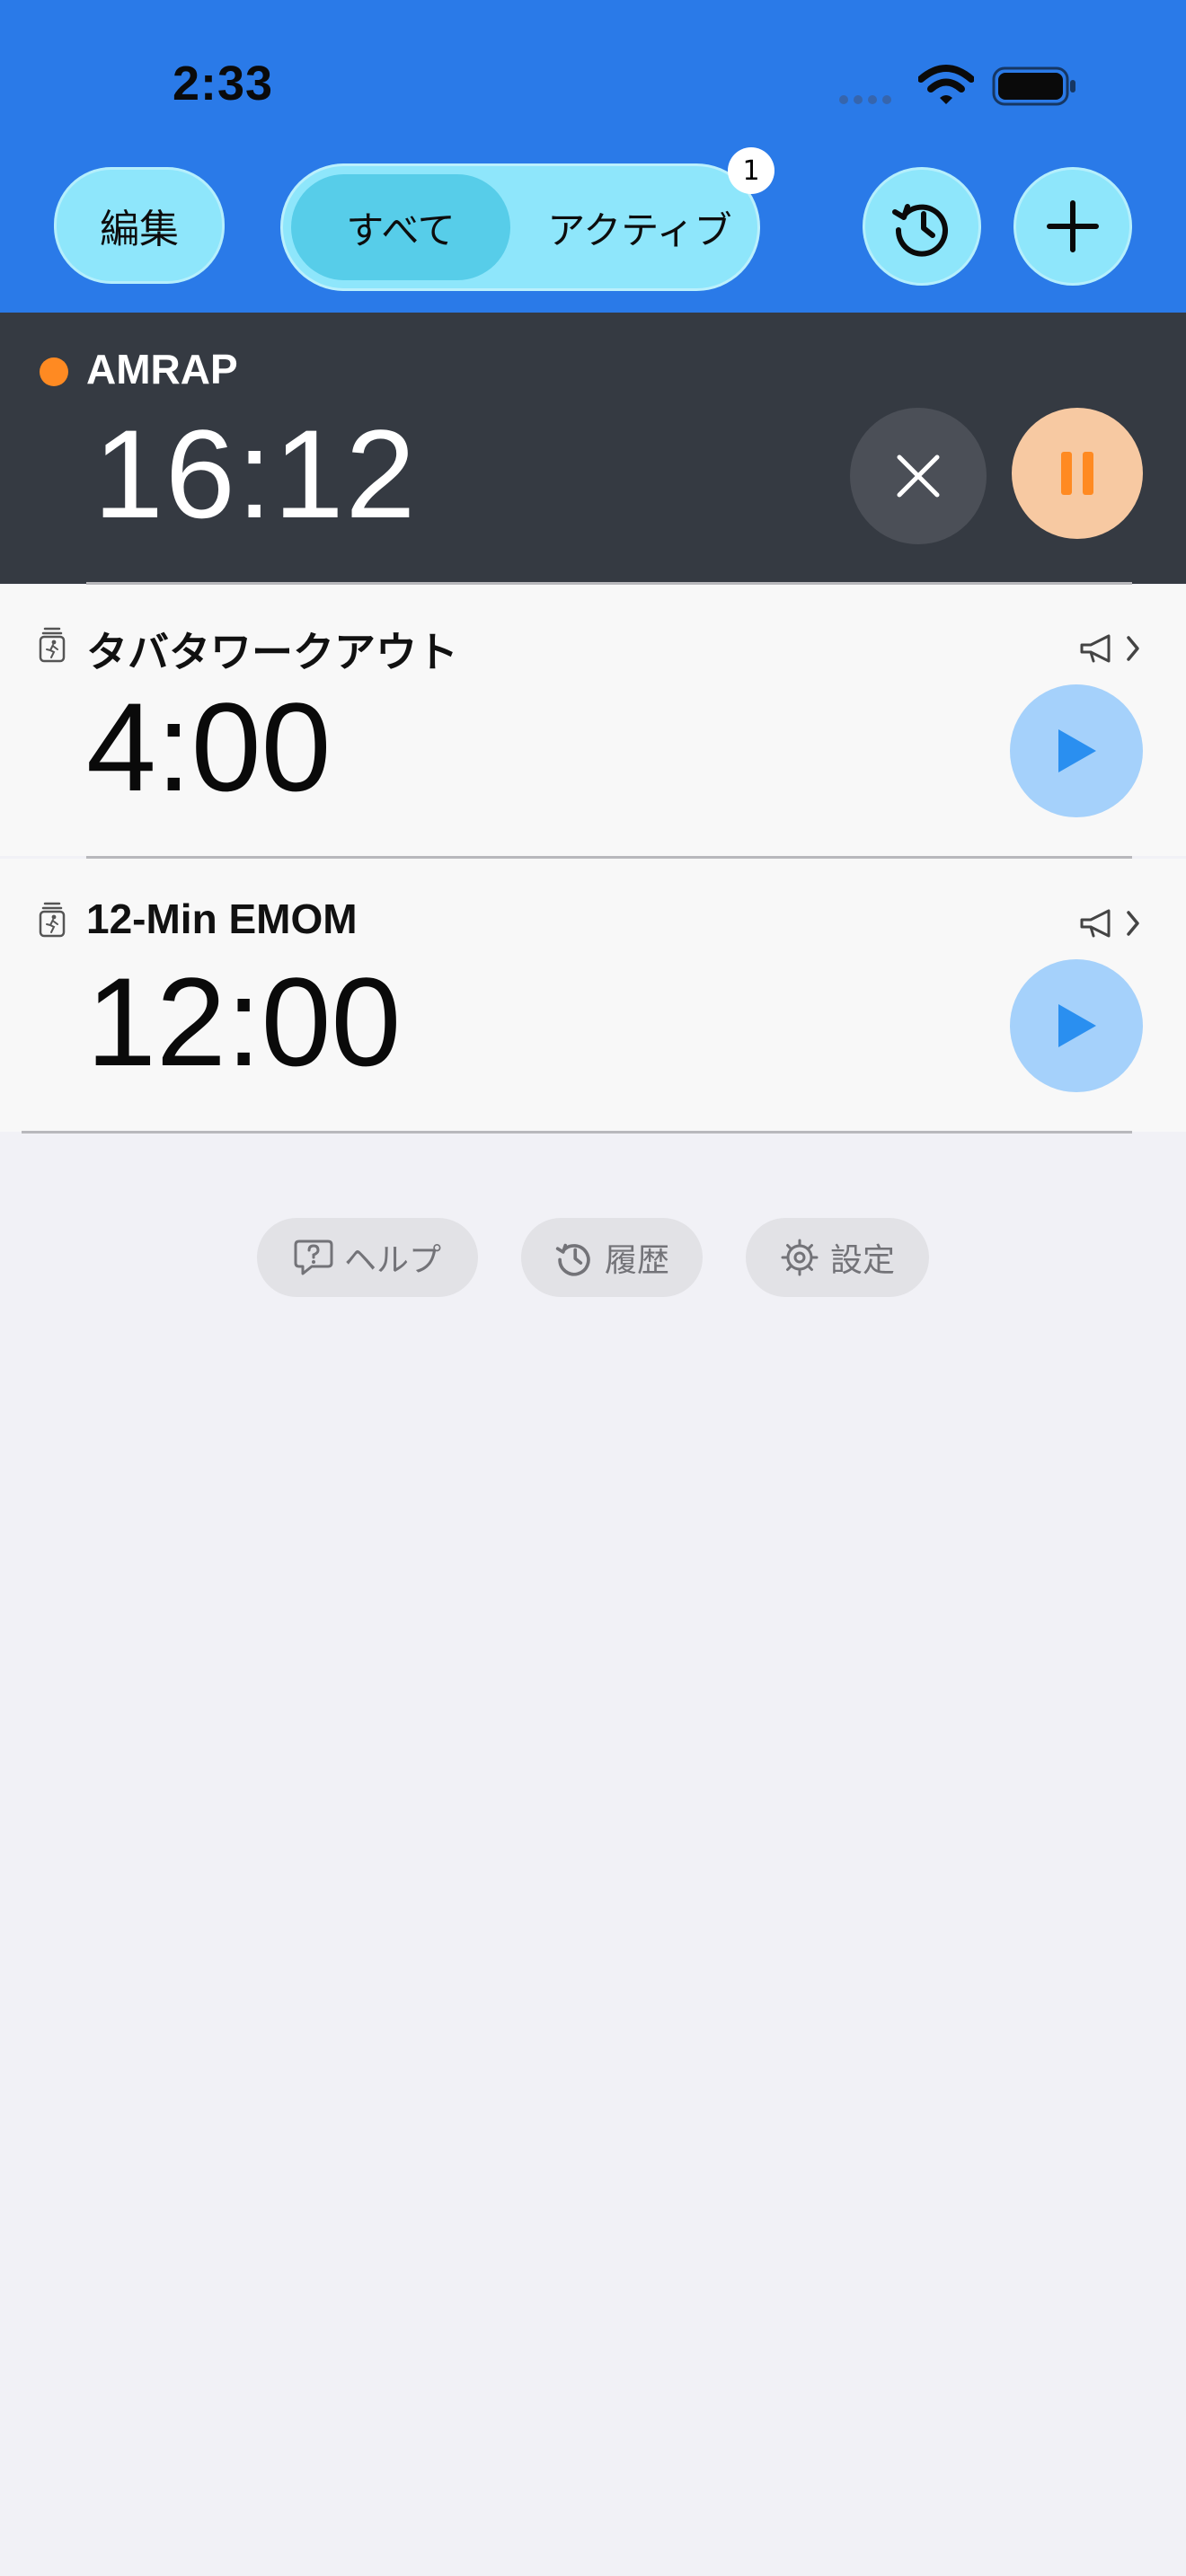  I want to click on active-timer-name: AMRAP, so click(162, 369).